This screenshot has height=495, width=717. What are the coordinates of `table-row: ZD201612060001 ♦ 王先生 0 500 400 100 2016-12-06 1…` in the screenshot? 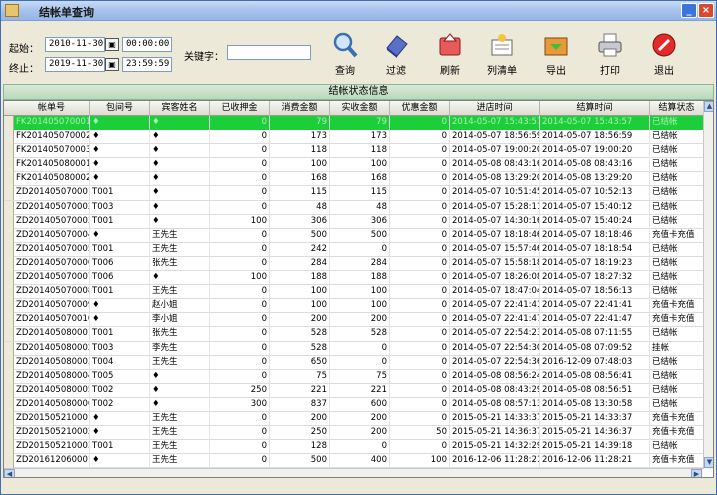 It's located at (354, 461).